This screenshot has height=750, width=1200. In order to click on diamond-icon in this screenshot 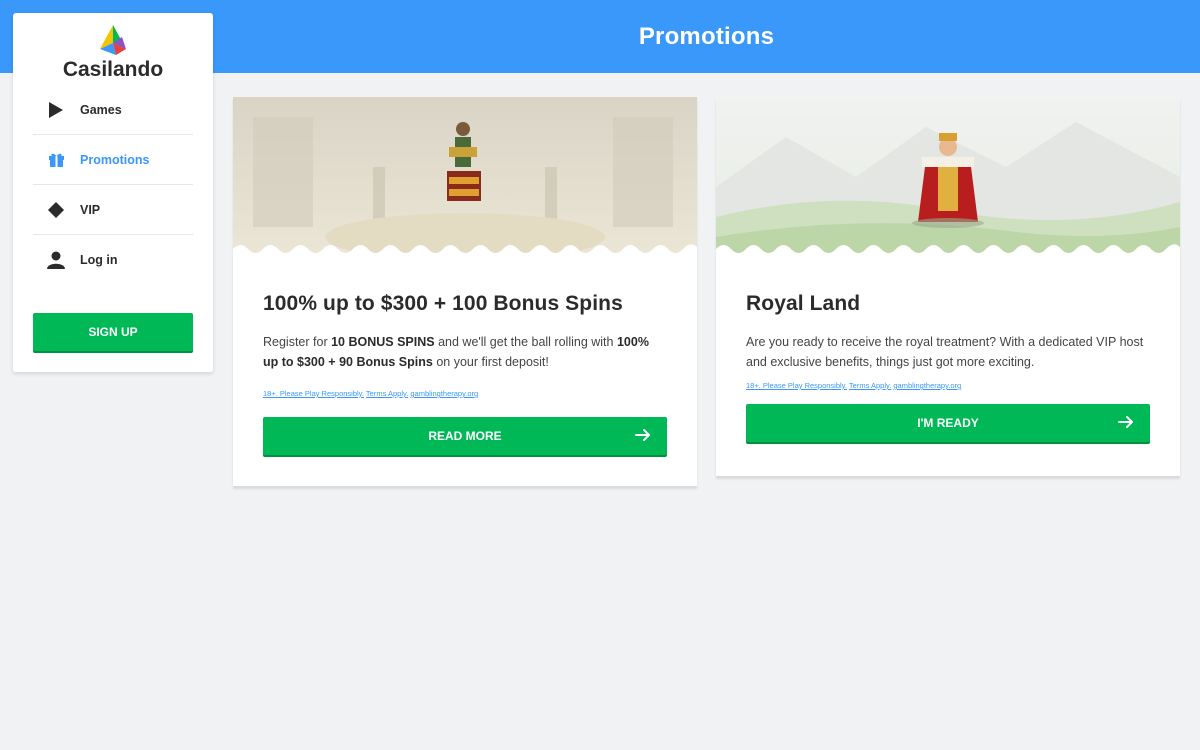, I will do `click(56, 209)`.